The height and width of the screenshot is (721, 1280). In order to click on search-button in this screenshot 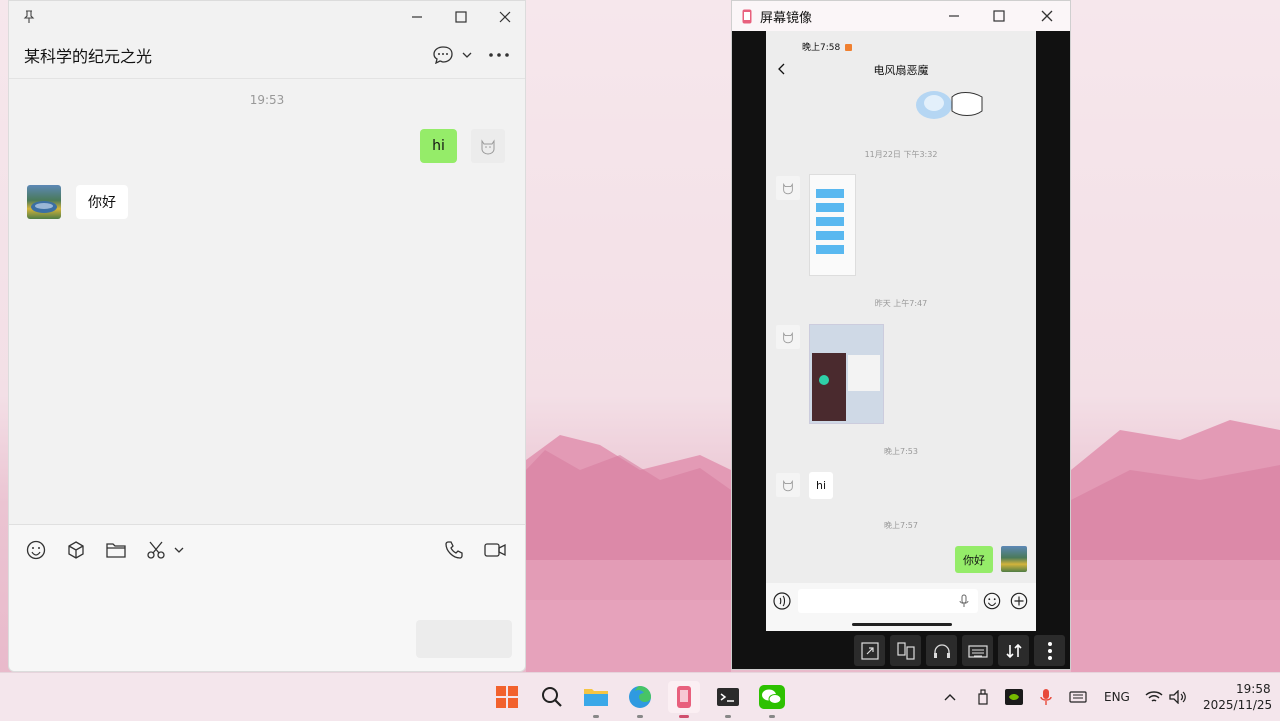, I will do `click(552, 697)`.